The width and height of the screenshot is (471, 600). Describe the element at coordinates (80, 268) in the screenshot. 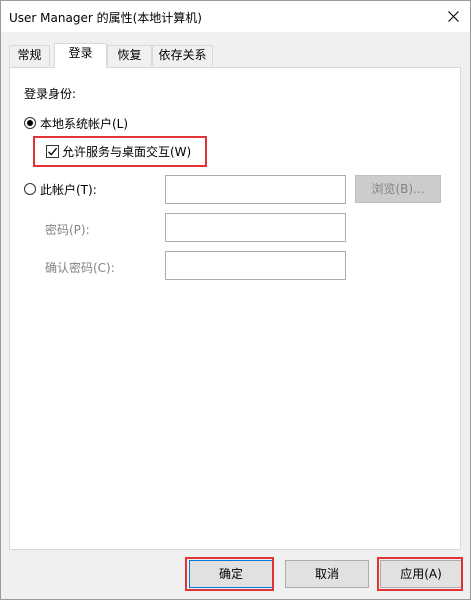

I see `confirm-password-label: 确认密码(C):` at that location.